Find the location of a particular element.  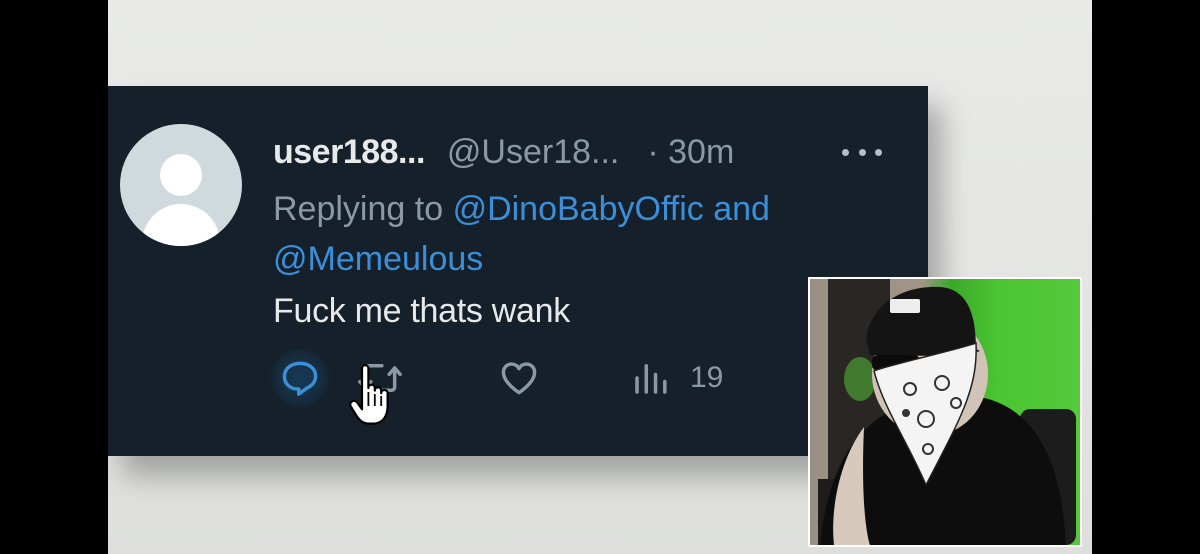

more-icon is located at coordinates (862, 152).